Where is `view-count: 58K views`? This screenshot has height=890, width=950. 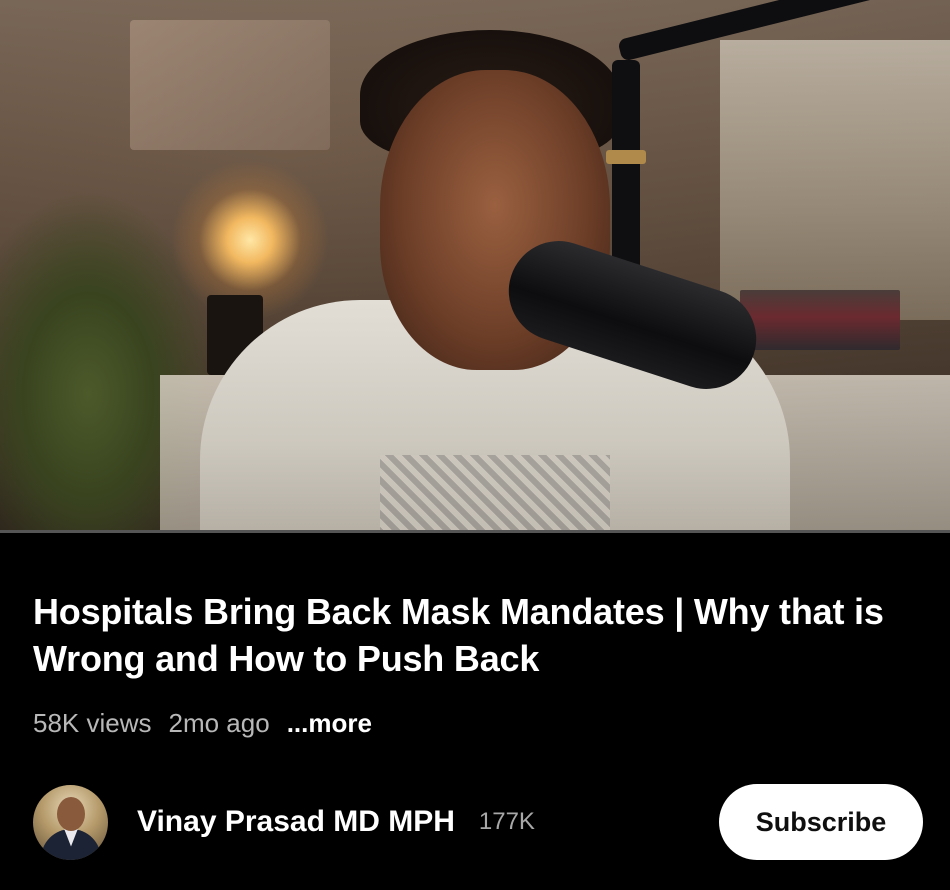 view-count: 58K views is located at coordinates (92, 722).